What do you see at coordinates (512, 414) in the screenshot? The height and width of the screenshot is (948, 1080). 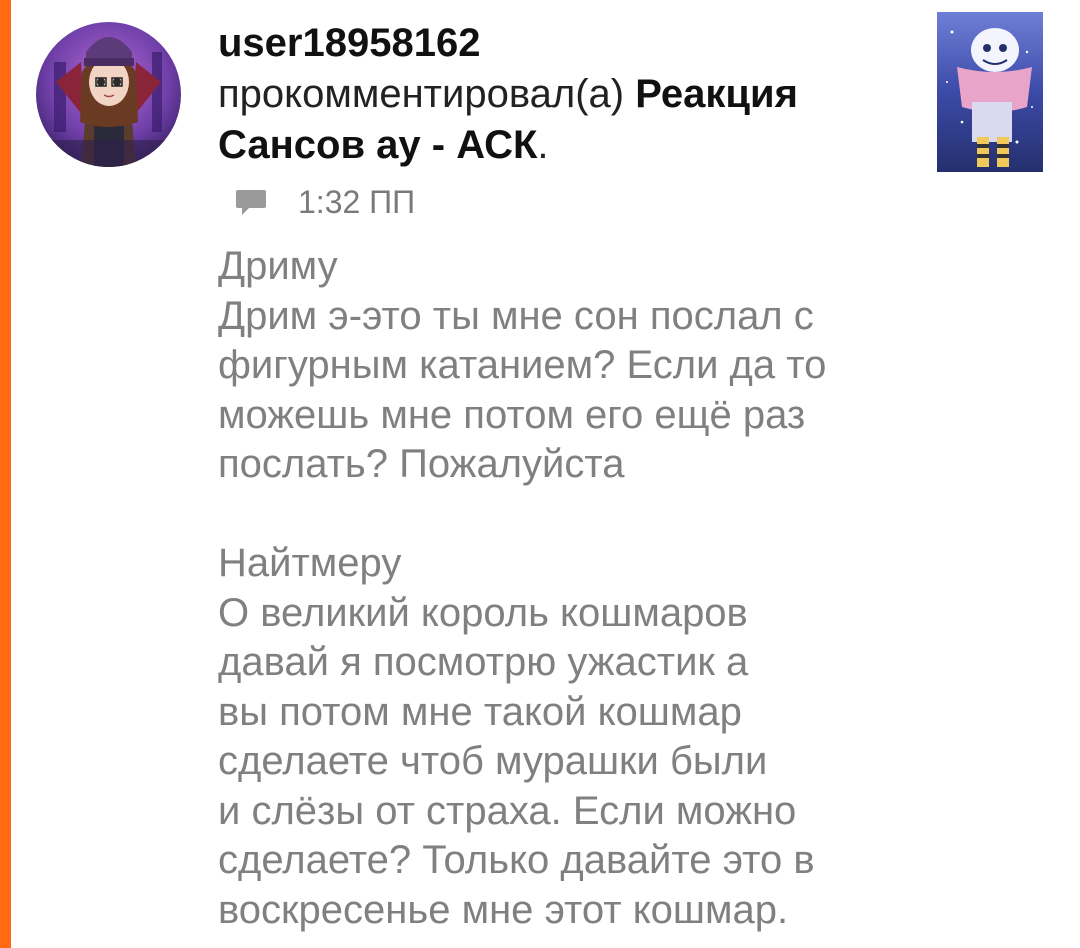 I see `comment-line: можешь мне потом его ещё раз` at bounding box center [512, 414].